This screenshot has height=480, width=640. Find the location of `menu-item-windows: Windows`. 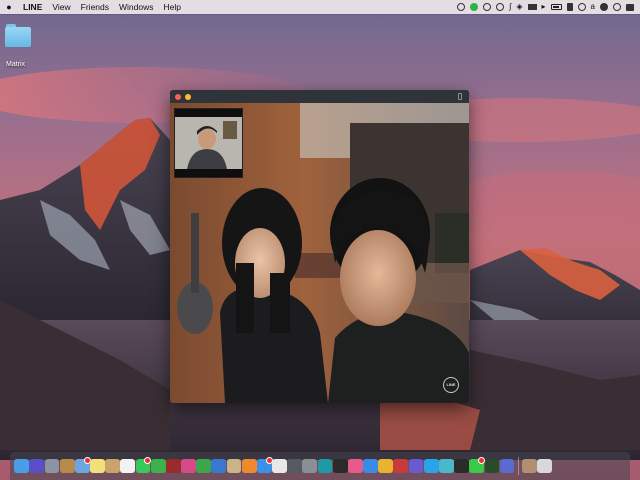

menu-item-windows: Windows is located at coordinates (136, 7).